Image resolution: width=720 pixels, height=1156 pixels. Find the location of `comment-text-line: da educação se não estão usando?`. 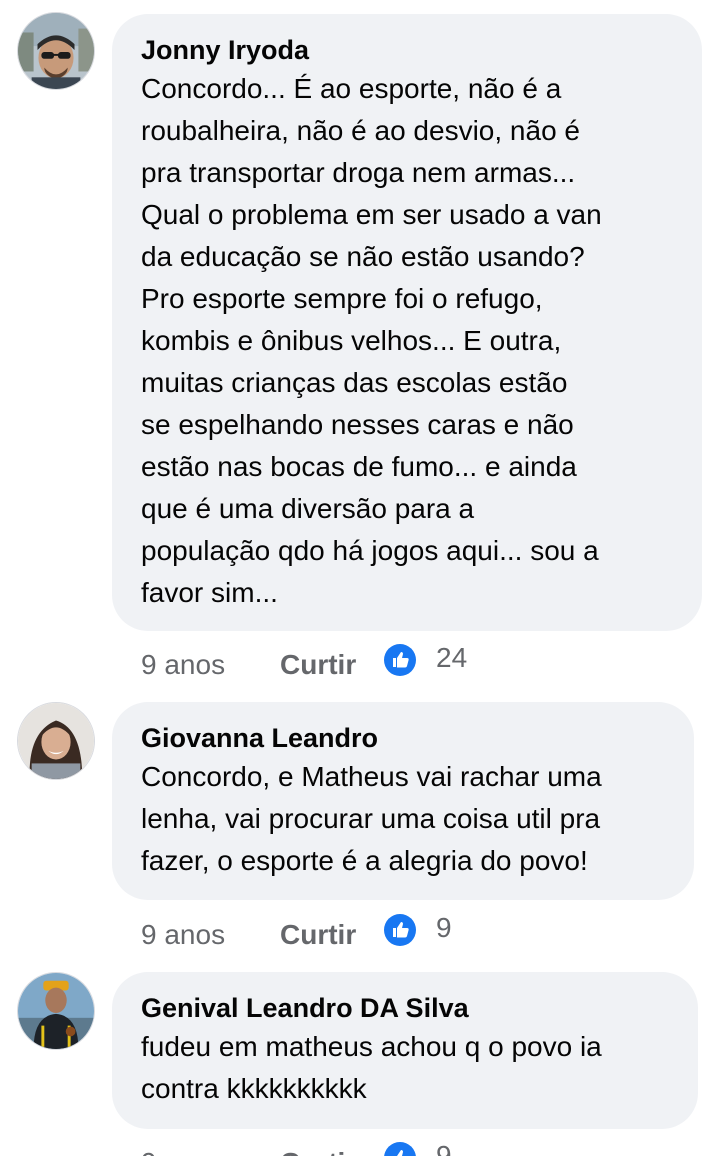

comment-text-line: da educação se não estão usando? is located at coordinates (363, 256).